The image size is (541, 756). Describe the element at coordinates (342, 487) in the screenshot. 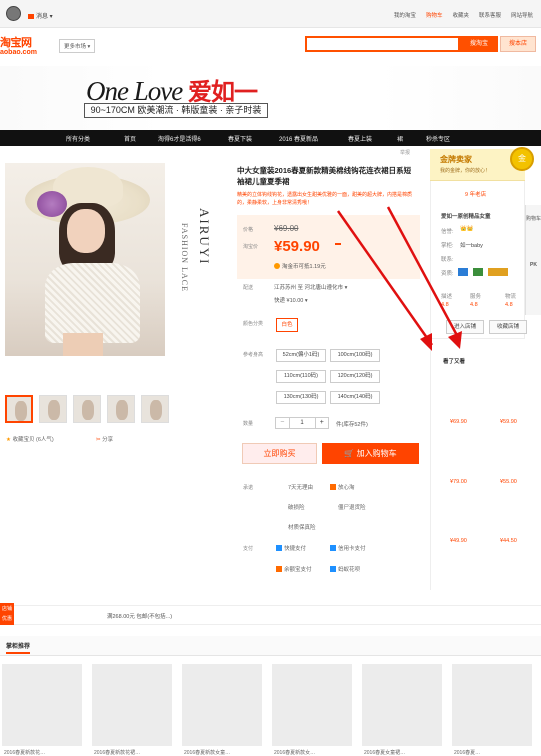

I see `service-assured: 放心淘` at that location.